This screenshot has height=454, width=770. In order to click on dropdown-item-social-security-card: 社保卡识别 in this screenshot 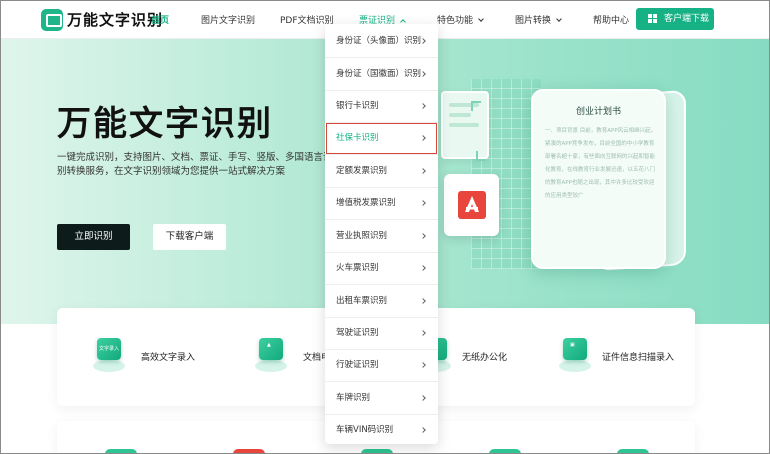, I will do `click(381, 138)`.